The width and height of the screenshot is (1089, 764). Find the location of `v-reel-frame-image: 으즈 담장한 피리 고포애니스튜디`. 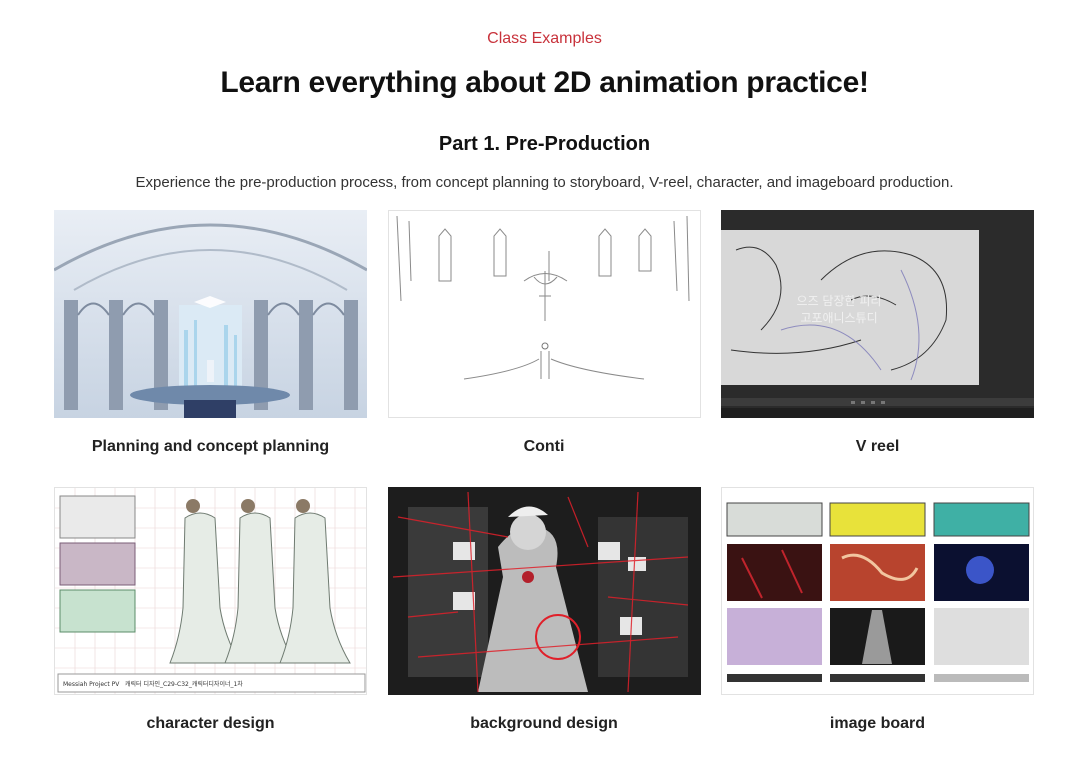

v-reel-frame-image: 으즈 담장한 피리 고포애니스튜디 is located at coordinates (877, 314).